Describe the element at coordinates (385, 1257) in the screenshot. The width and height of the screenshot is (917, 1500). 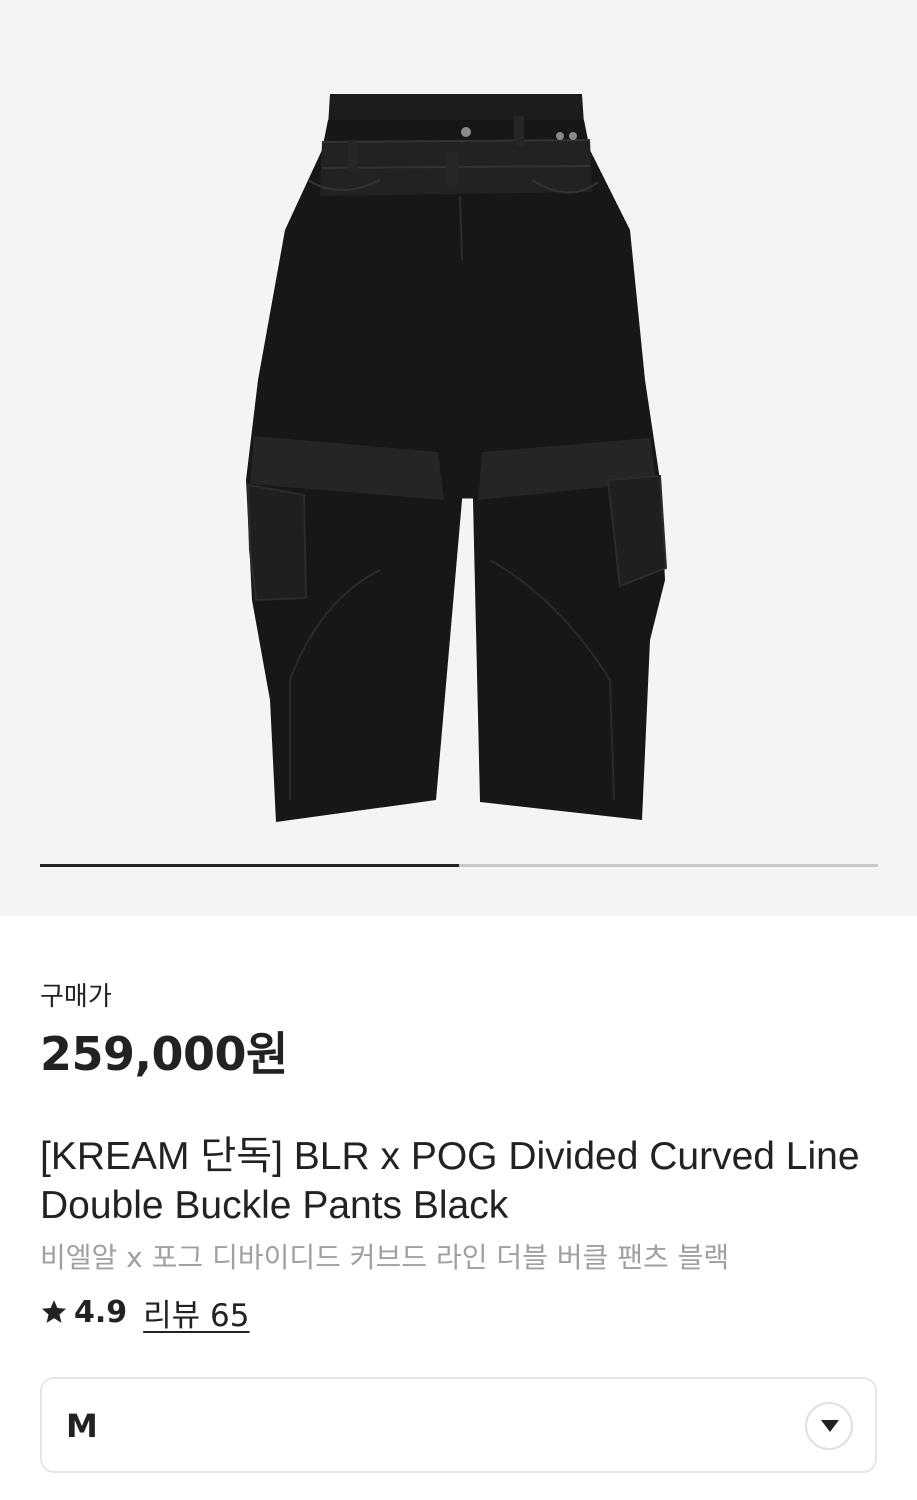
I see `product-subtitle: 비엘알 x 포그 디바이디드 커브드 라인 더블 버클 팬츠 블랙` at that location.